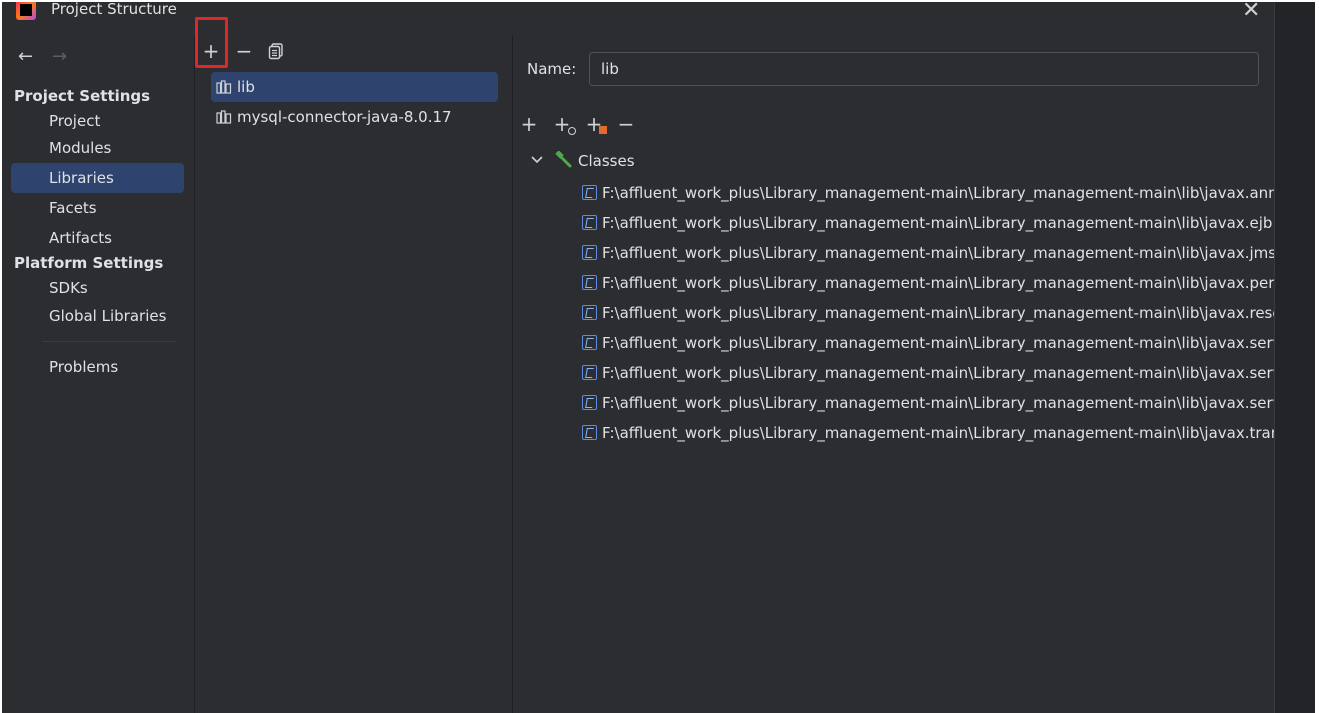  I want to click on left-panel-divider, so click(194, 374).